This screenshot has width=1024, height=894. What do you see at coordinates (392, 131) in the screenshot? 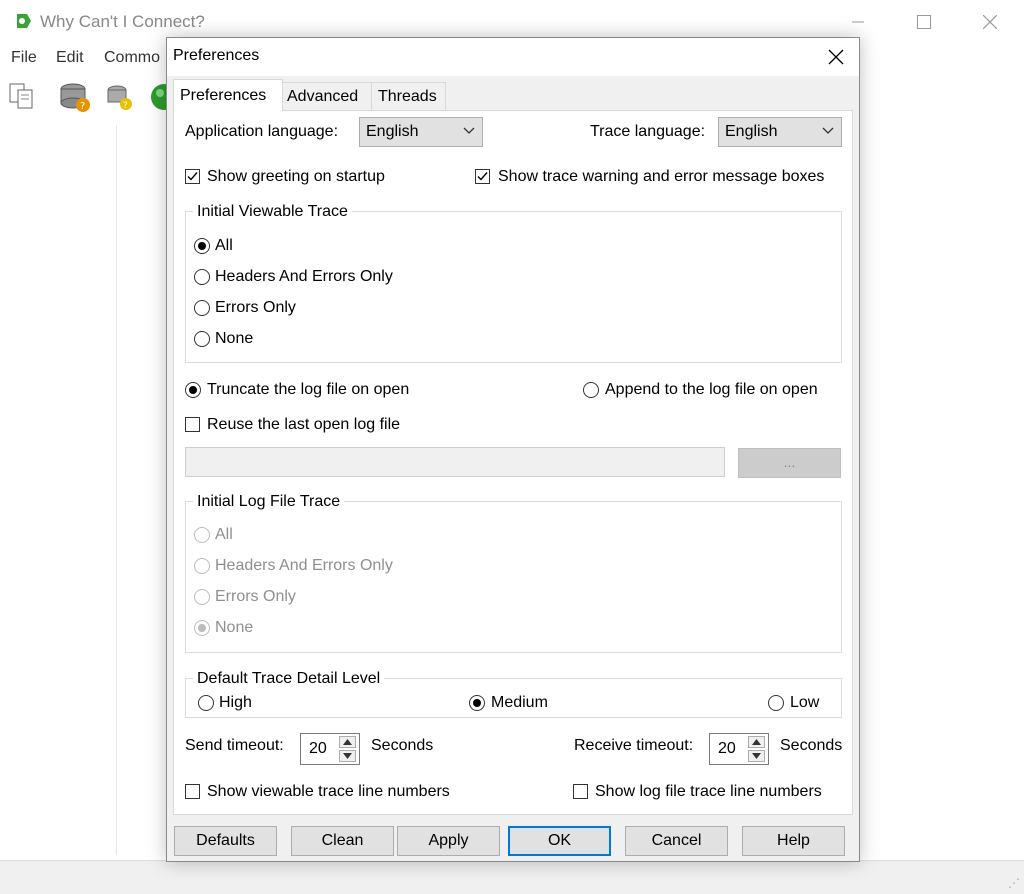
I see `app-language-value: English` at bounding box center [392, 131].